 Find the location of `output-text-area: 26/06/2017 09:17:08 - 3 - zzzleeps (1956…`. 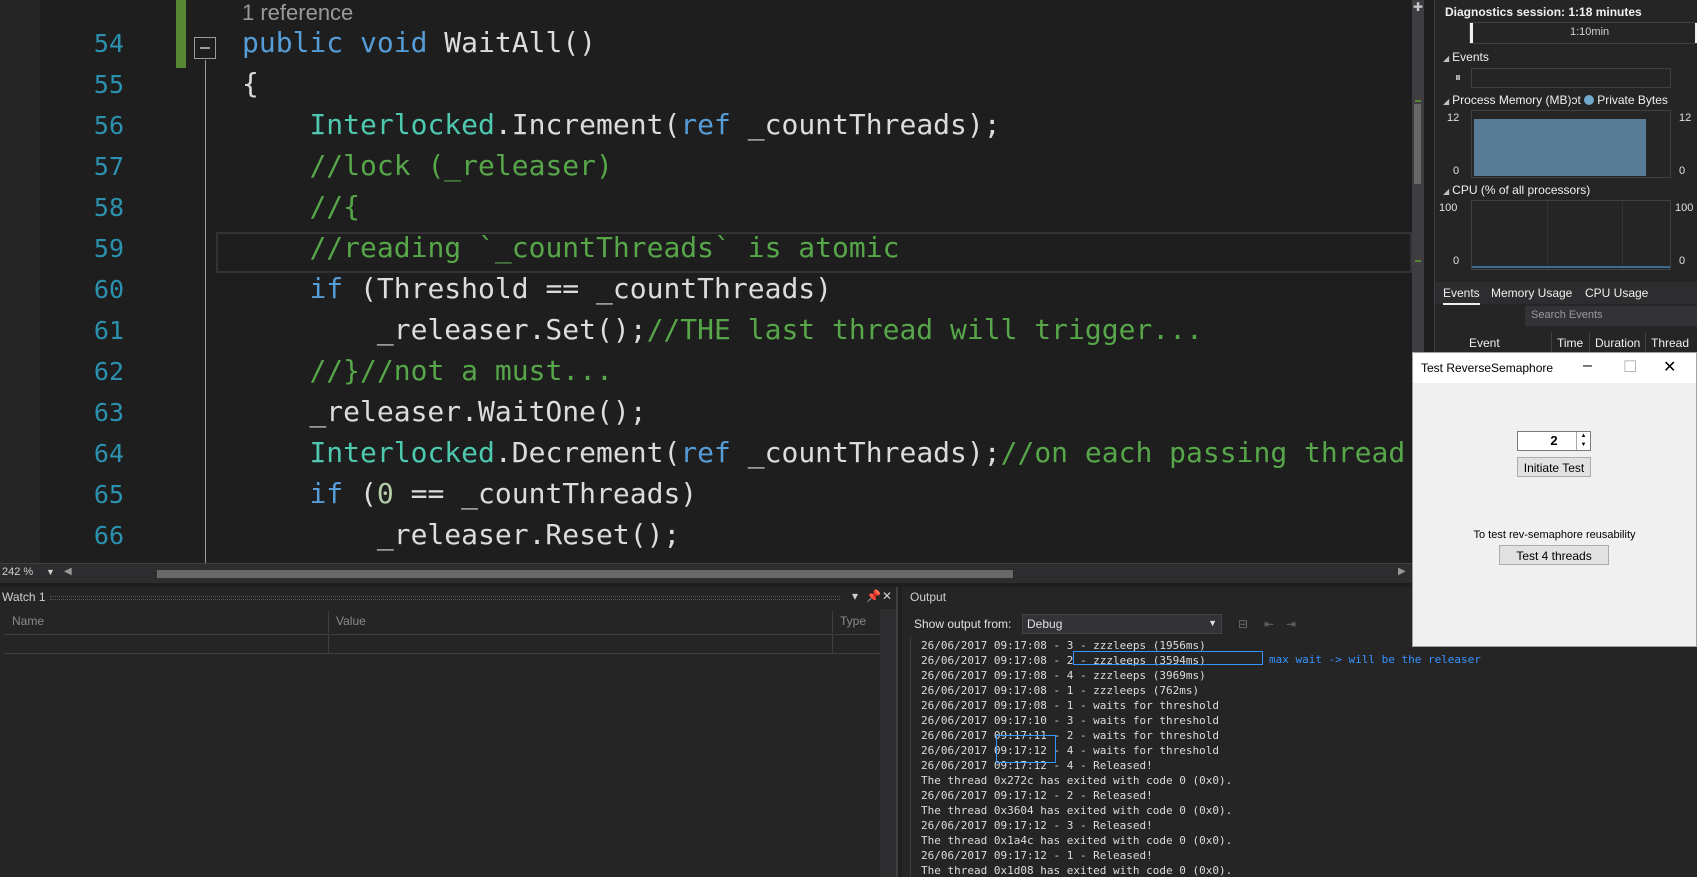

output-text-area: 26/06/2017 09:17:08 - 3 - zzzleeps (1956… is located at coordinates (1303, 757).